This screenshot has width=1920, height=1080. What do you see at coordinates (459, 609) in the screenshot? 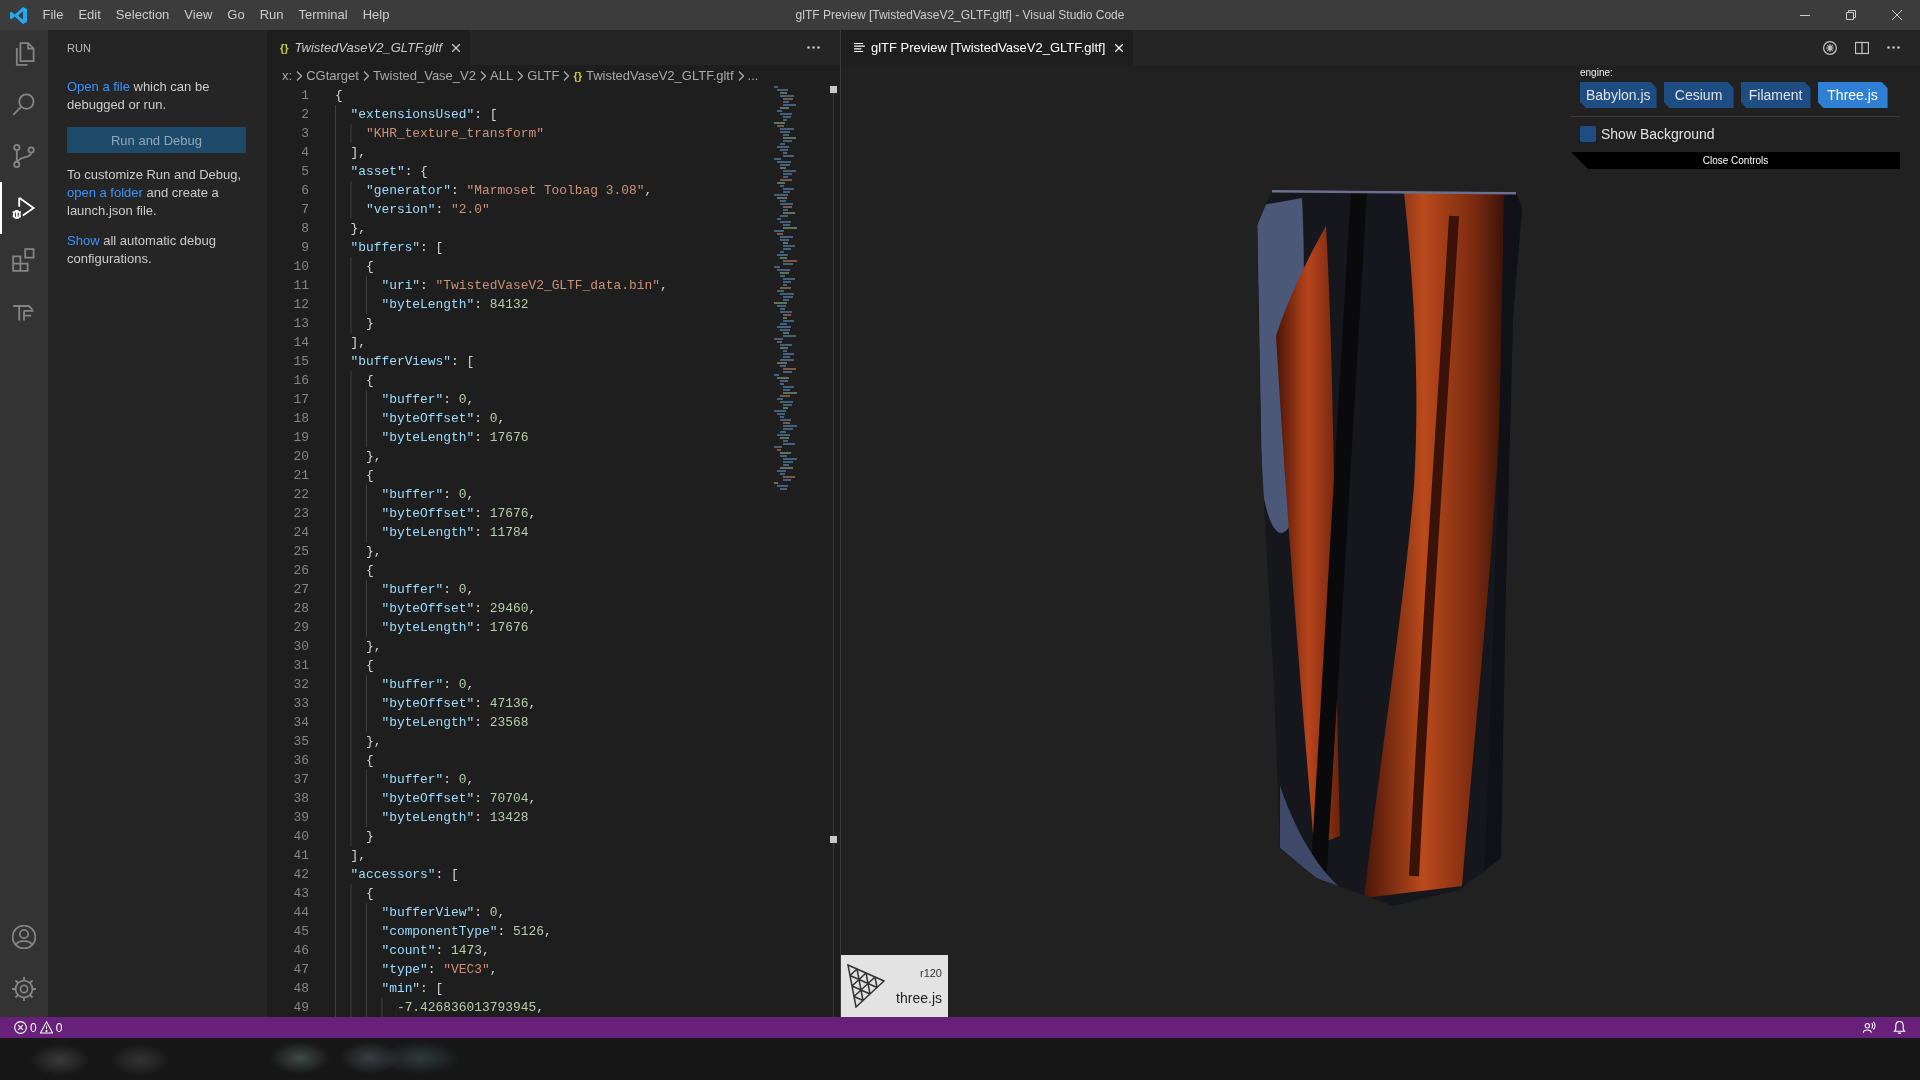
I see `code-line: "byteOffset": 29460,` at bounding box center [459, 609].